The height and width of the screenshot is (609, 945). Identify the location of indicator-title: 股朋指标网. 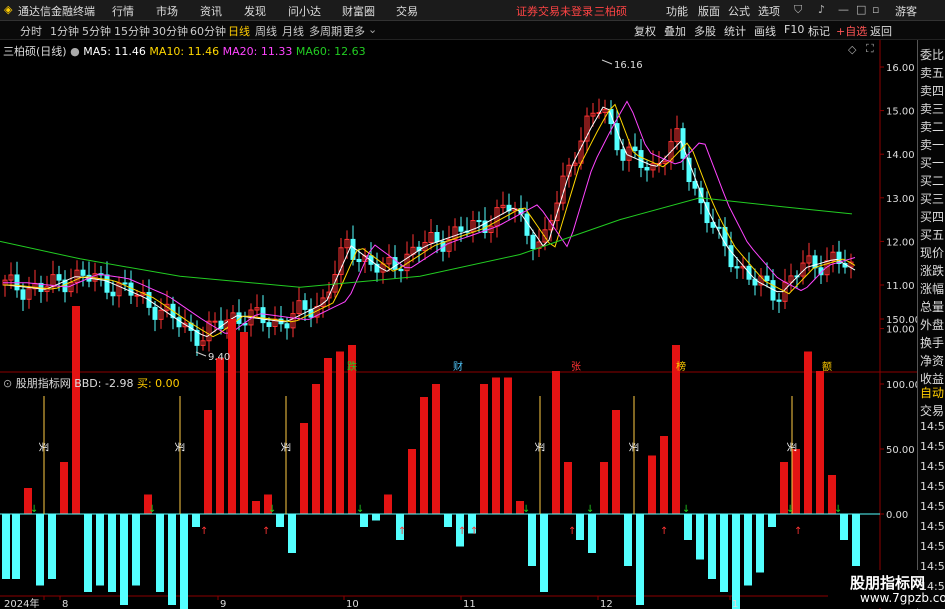
(43, 383).